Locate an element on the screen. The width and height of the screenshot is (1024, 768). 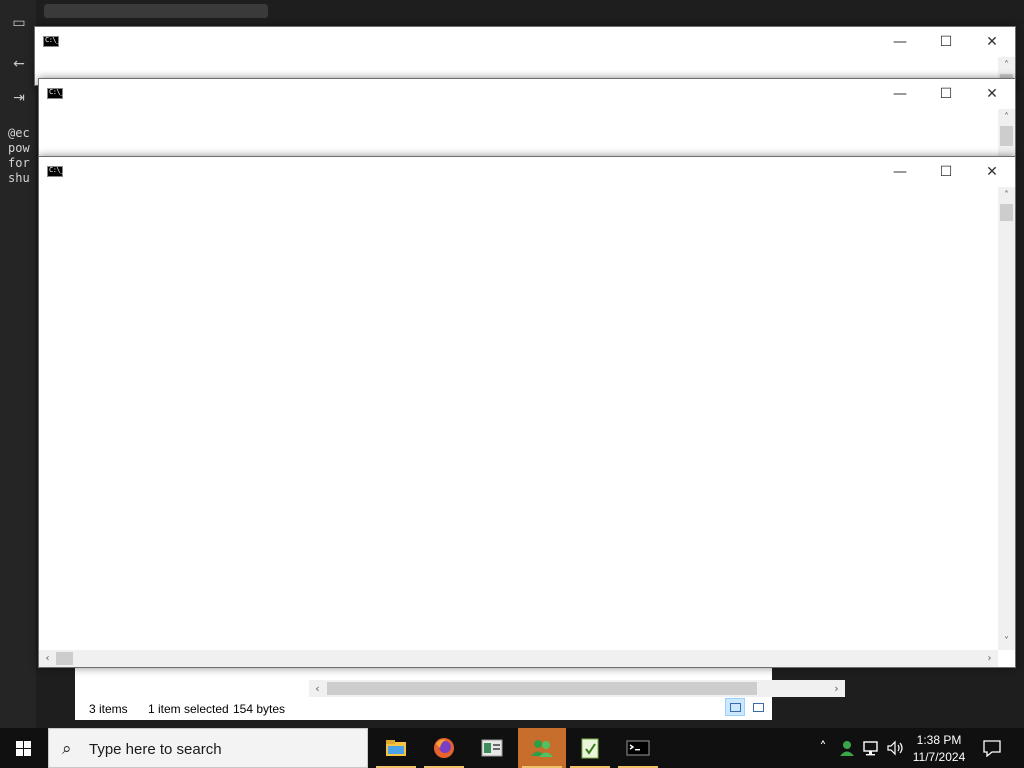
archive-icon: ▭ is located at coordinates (19, 23).